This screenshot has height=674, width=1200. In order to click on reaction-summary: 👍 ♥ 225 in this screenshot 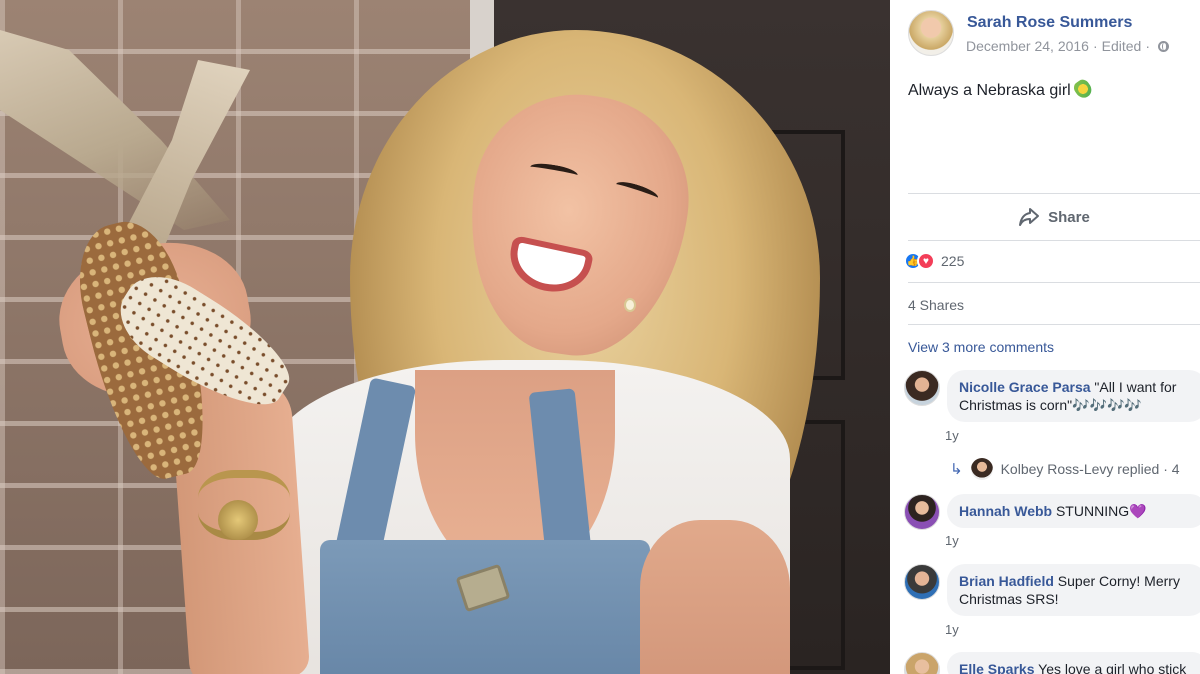, I will do `click(934, 261)`.